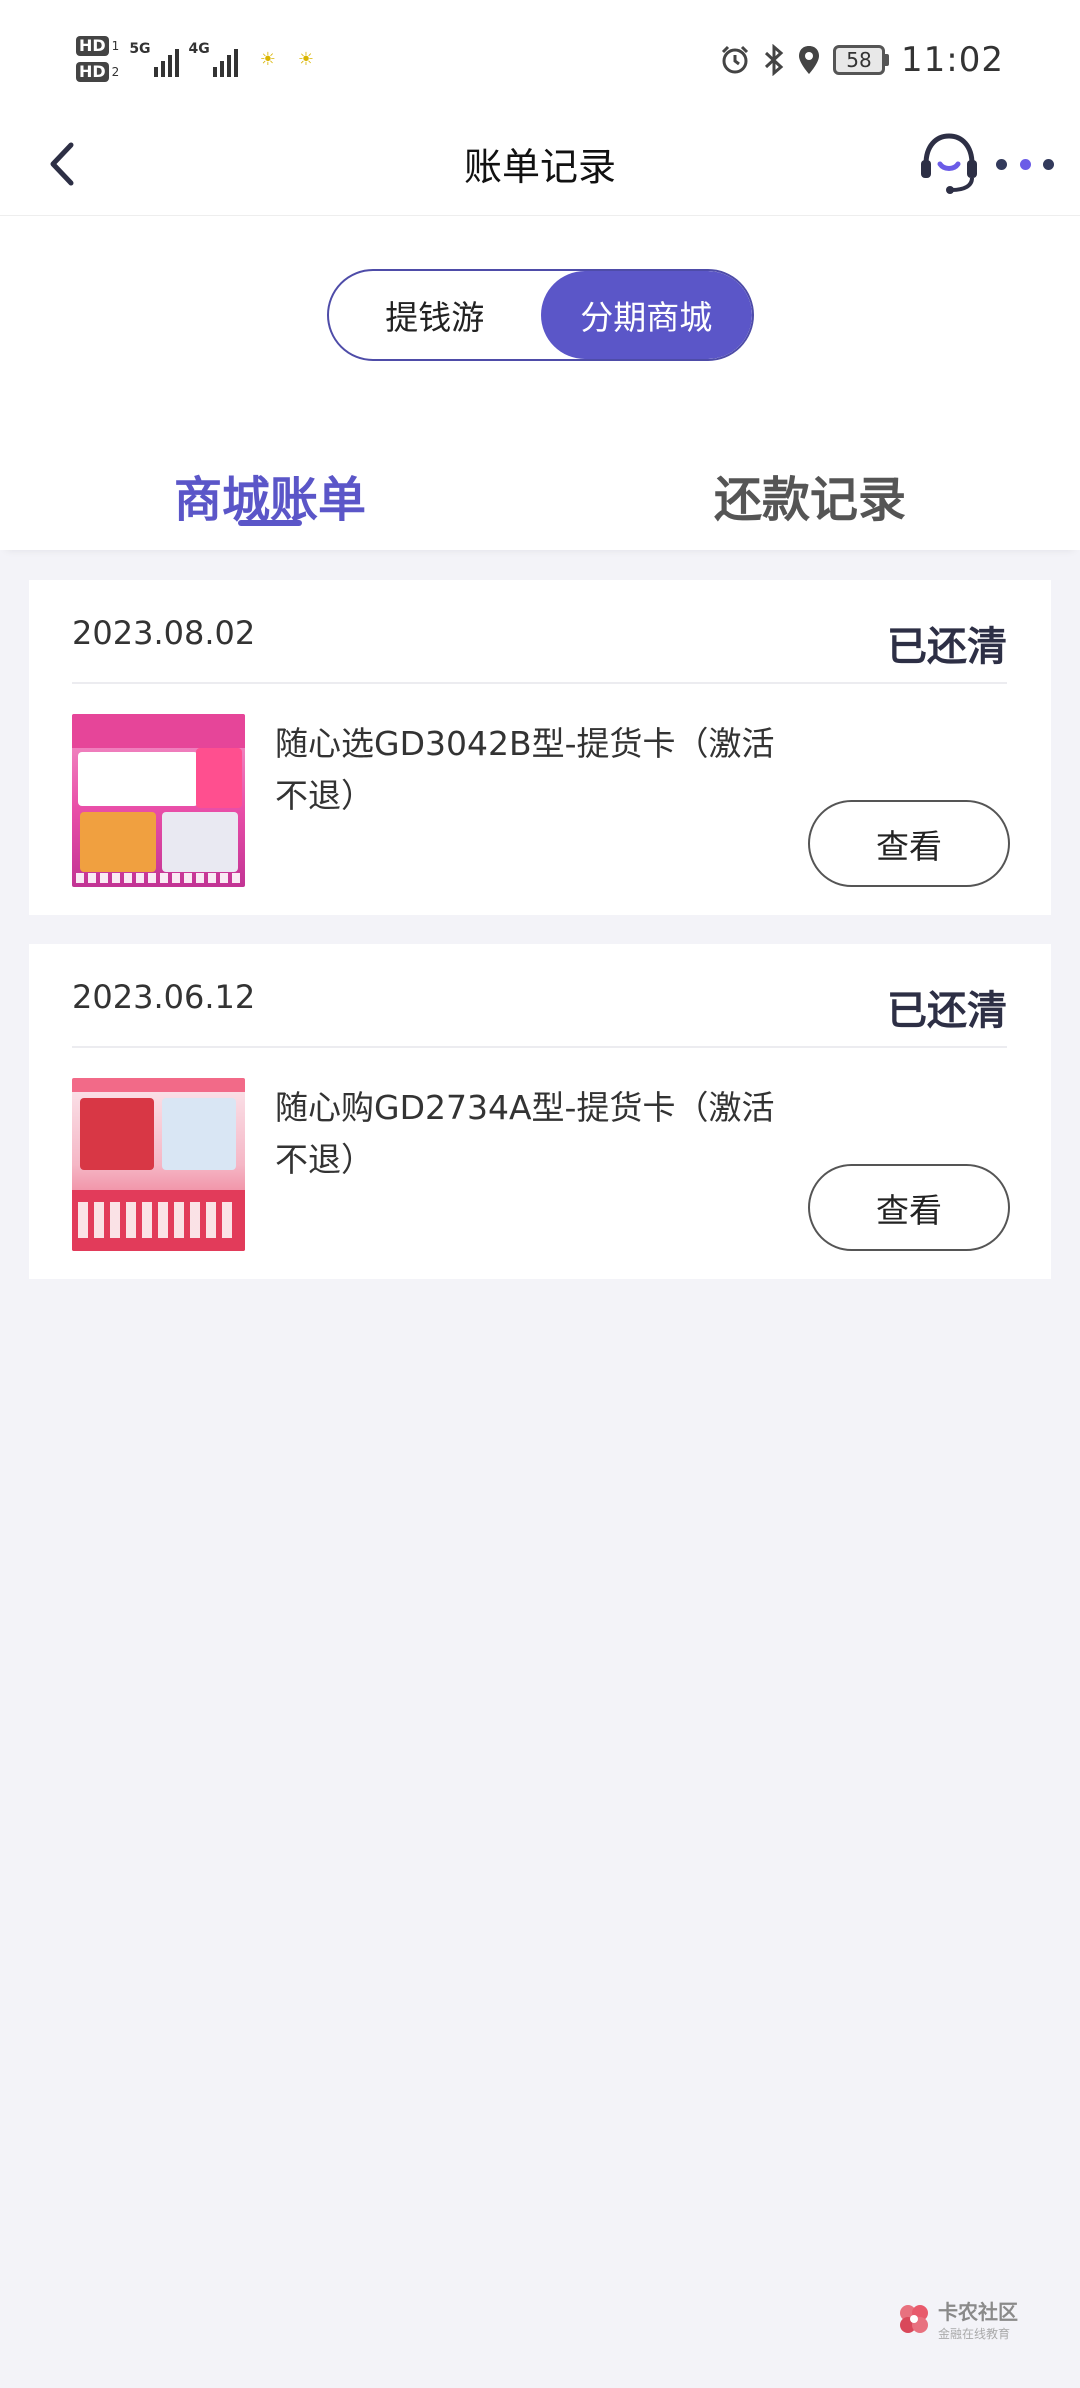 This screenshot has width=1080, height=2388. I want to click on watermark-subtitle: 金融在线教育, so click(974, 2334).